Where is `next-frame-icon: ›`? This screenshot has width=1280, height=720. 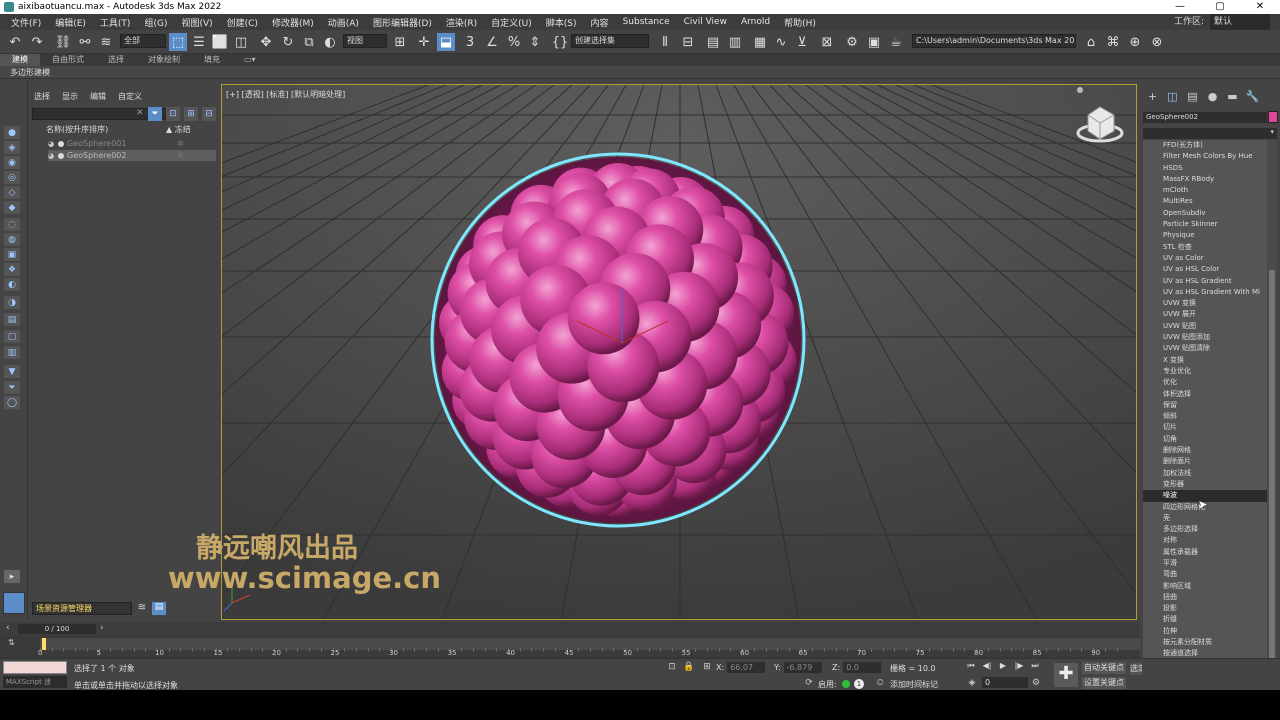 next-frame-icon: › is located at coordinates (102, 628).